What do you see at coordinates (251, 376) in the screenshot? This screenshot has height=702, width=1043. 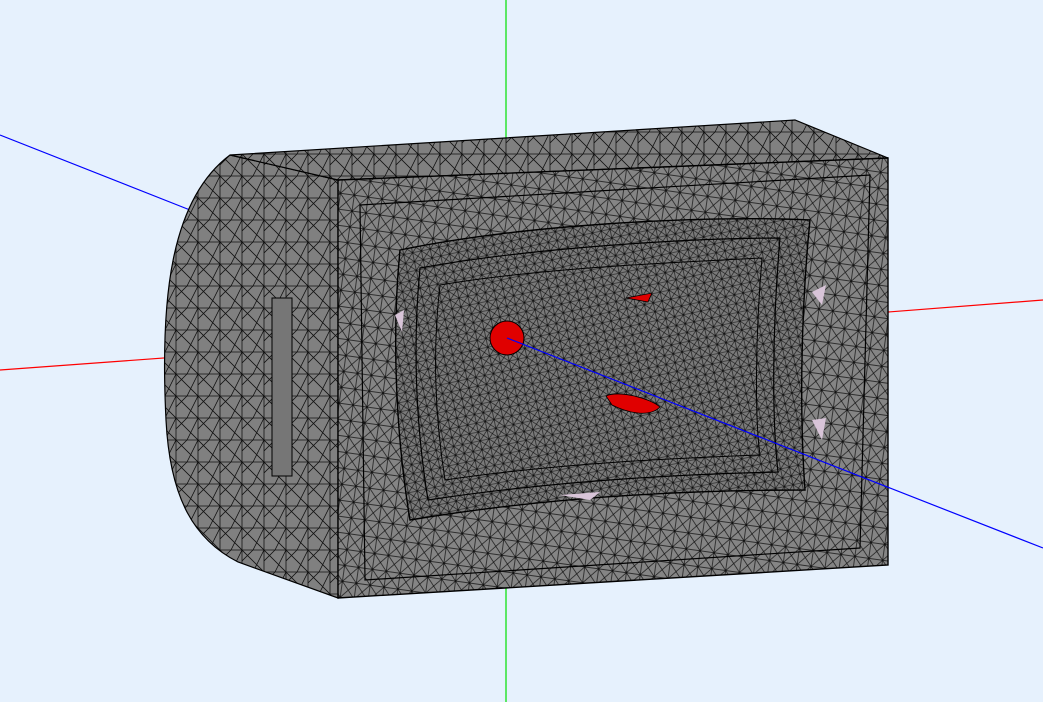 I see `rounded-side-face` at bounding box center [251, 376].